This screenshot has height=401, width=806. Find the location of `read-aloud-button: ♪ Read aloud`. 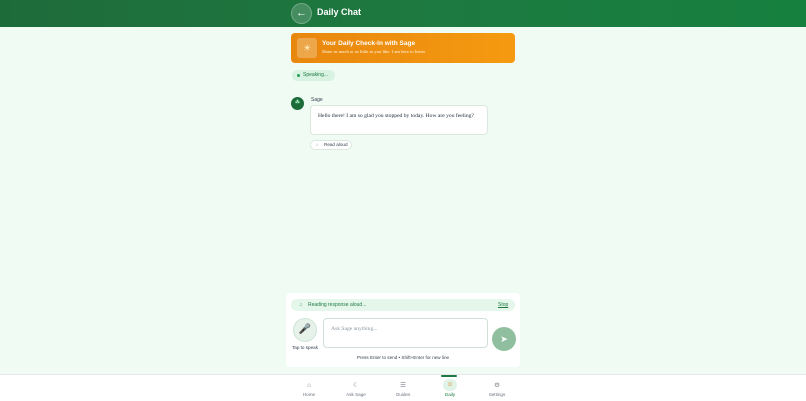

read-aloud-button: ♪ Read aloud is located at coordinates (331, 145).